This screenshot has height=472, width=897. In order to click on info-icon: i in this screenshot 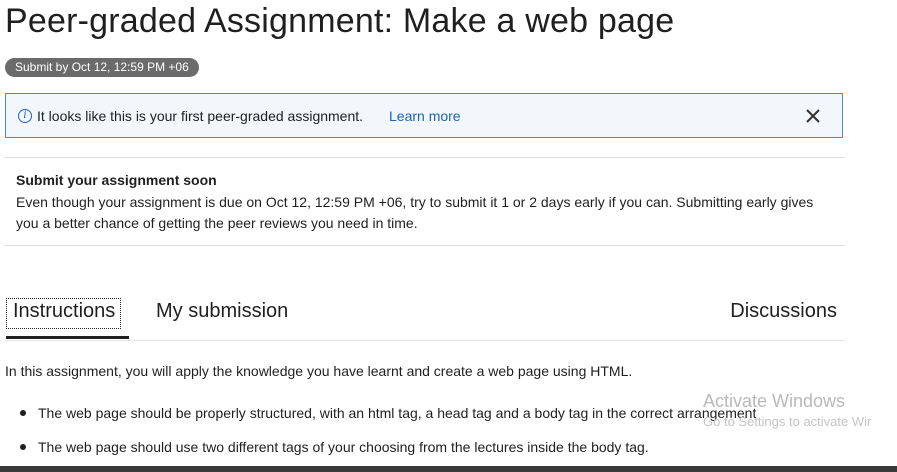, I will do `click(25, 116)`.